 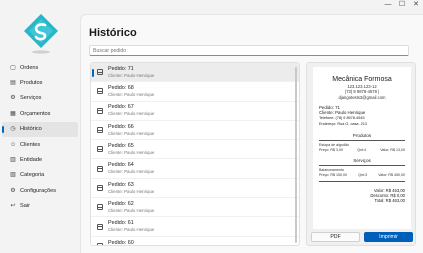 I want to click on scrollbar, so click(x=296, y=155).